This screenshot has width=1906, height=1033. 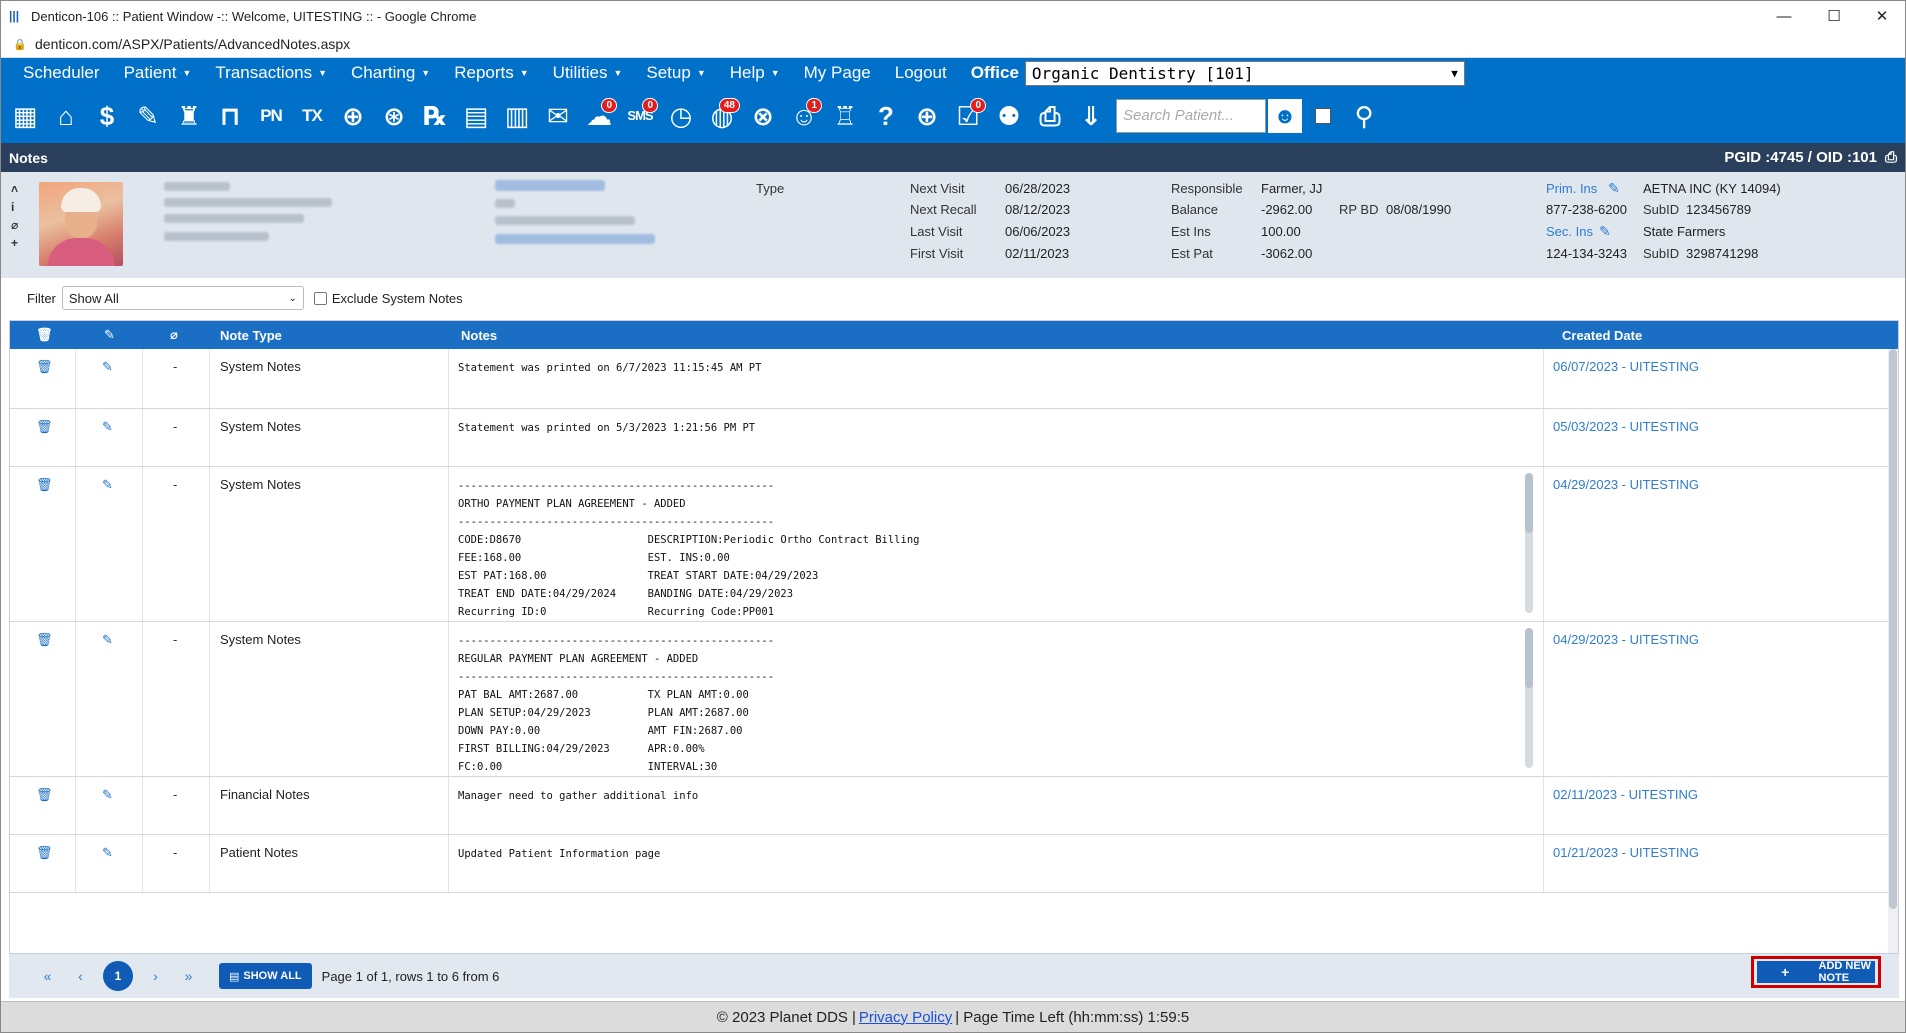 I want to click on patient-search-icon: ☻, so click(x=1285, y=115).